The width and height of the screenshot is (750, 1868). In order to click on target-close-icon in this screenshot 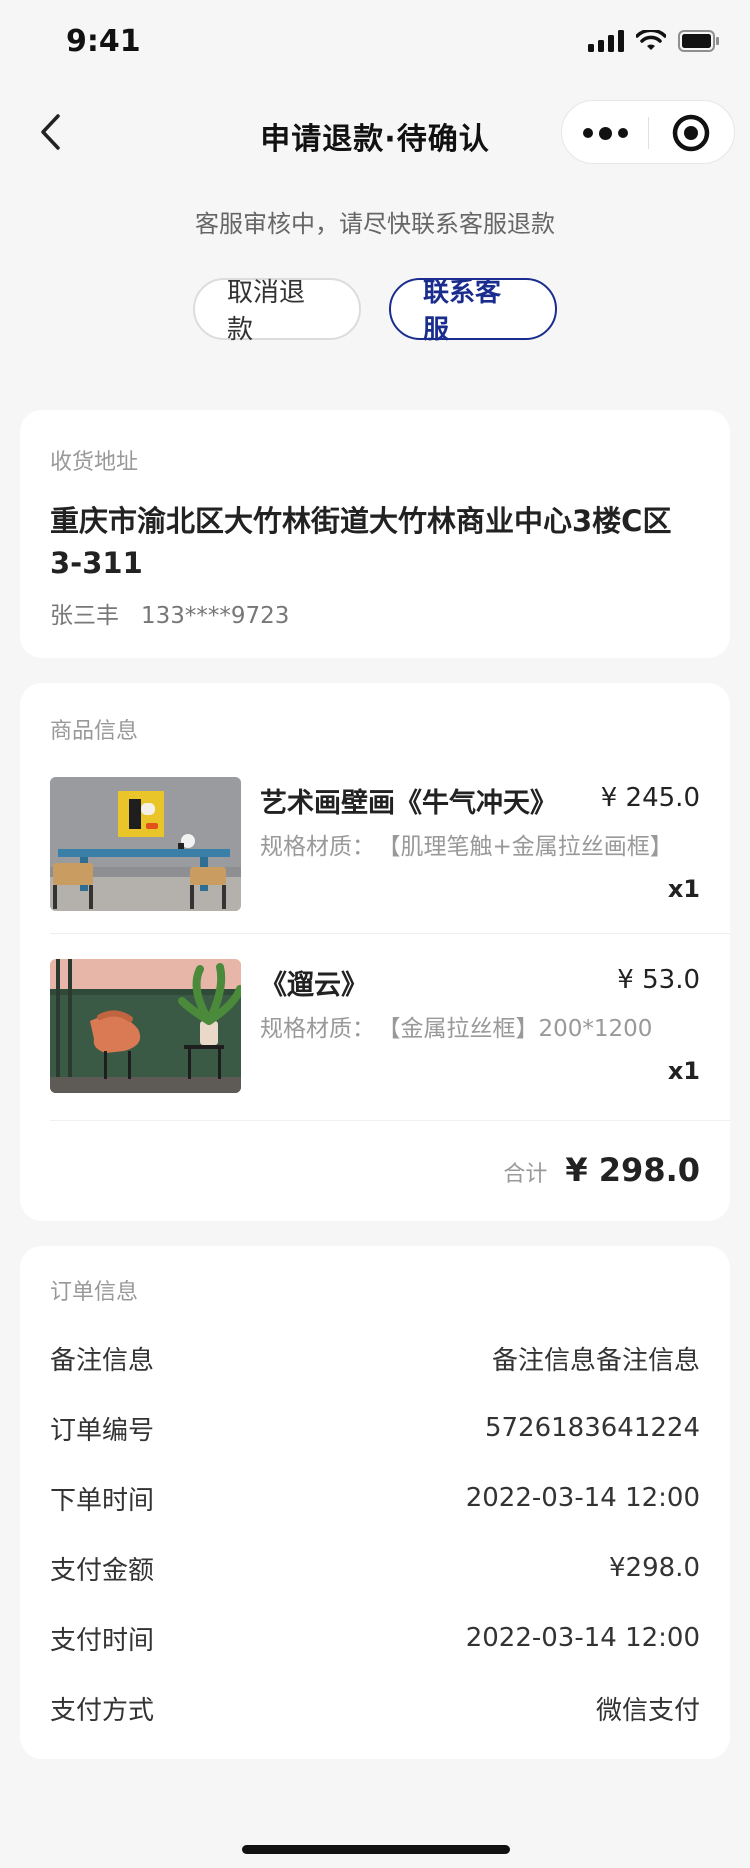, I will do `click(691, 133)`.